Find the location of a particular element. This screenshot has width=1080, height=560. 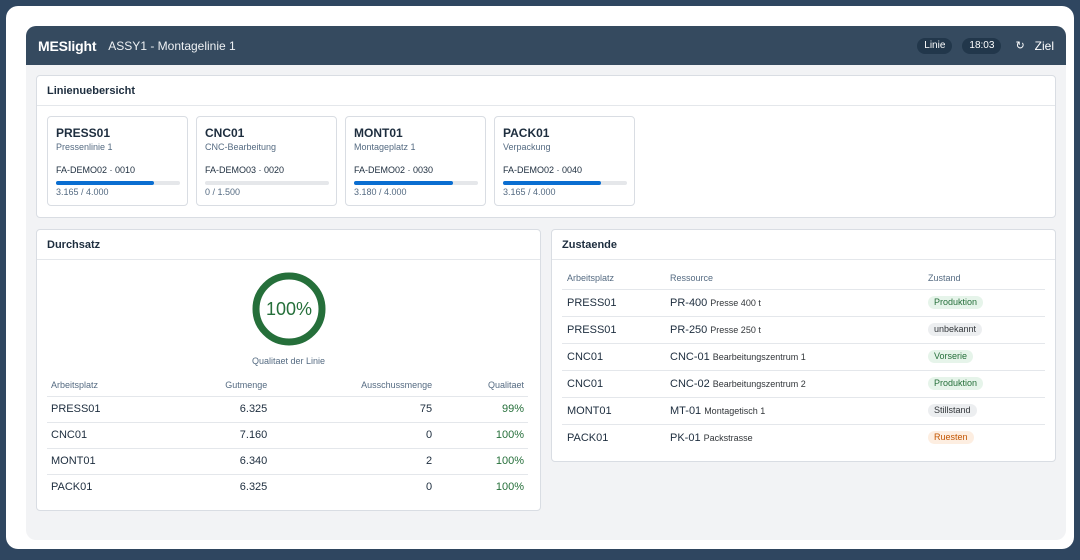

resource-description: Presse 400 t is located at coordinates (735, 302).